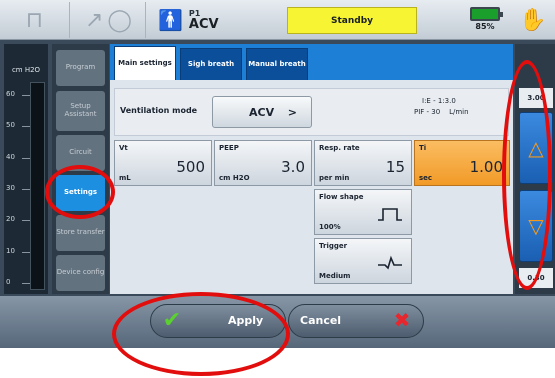  What do you see at coordinates (352, 20) in the screenshot?
I see `status-banner: Standby` at bounding box center [352, 20].